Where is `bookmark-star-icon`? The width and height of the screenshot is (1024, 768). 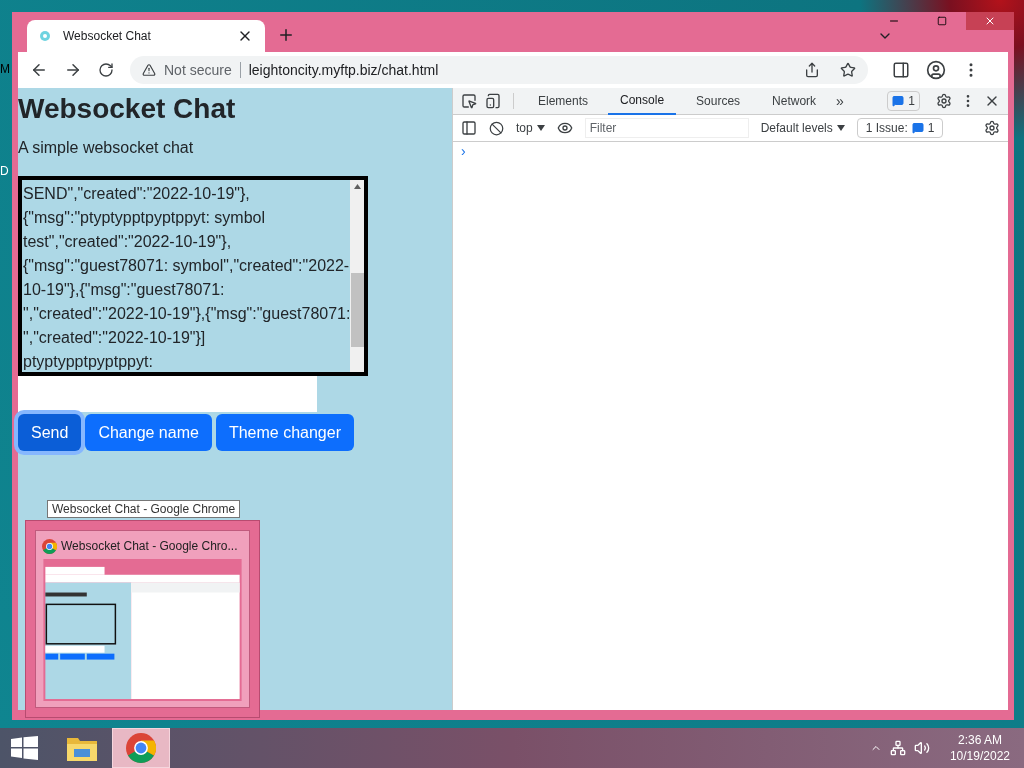
bookmark-star-icon is located at coordinates (848, 70).